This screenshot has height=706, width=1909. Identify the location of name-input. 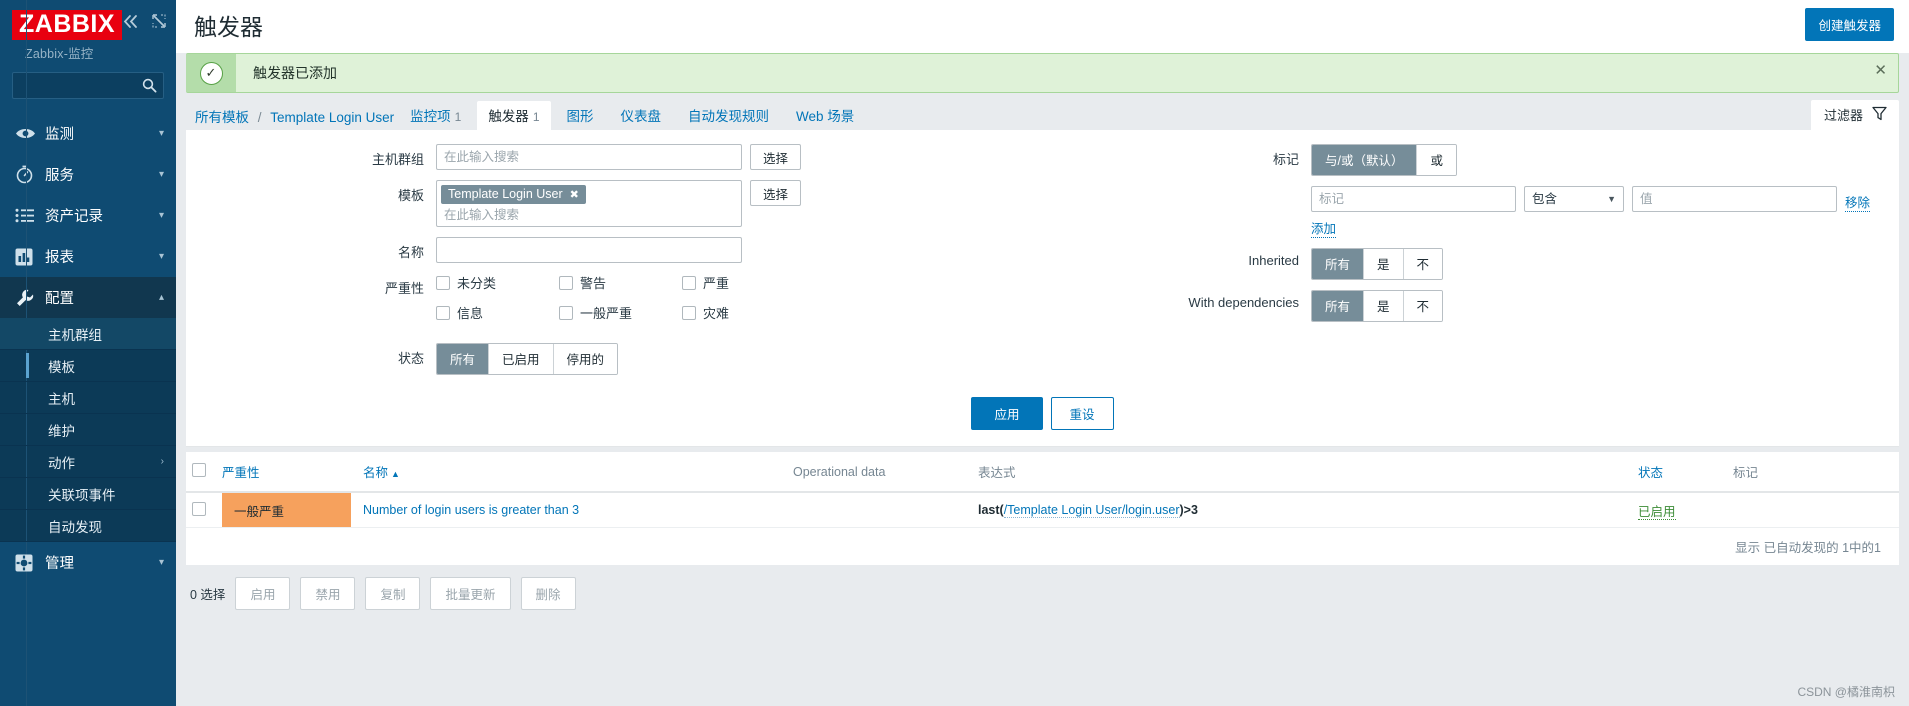
(589, 250).